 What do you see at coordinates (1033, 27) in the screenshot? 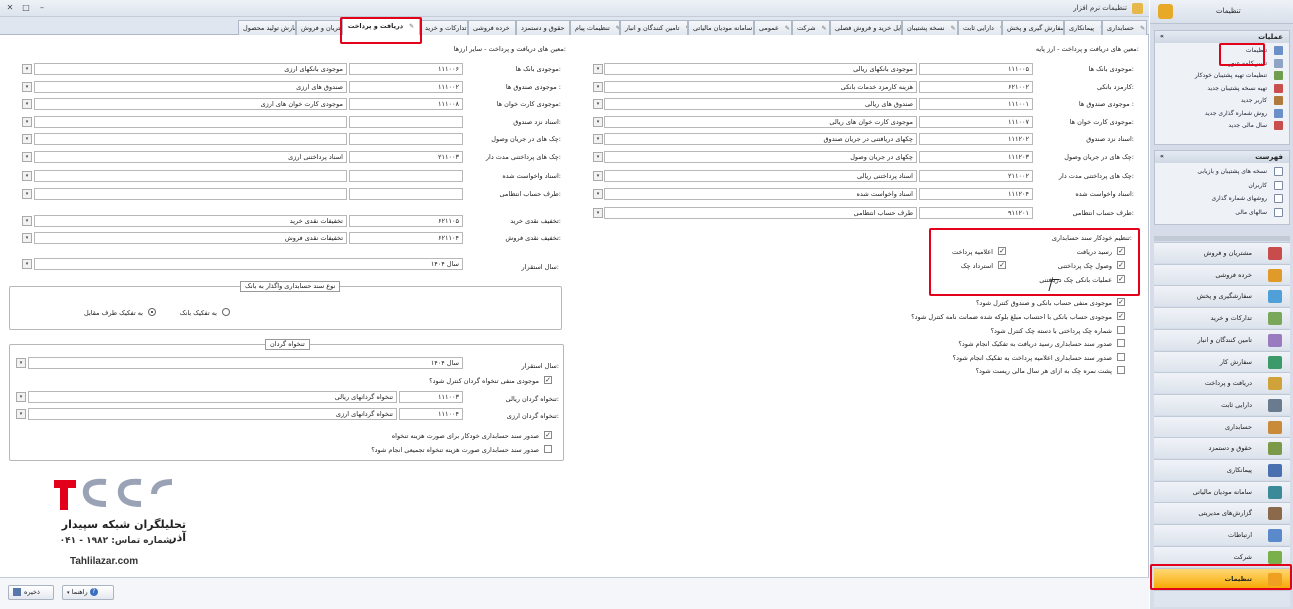
I see `tab-2: سفارش گیری و پخش✎` at bounding box center [1033, 27].